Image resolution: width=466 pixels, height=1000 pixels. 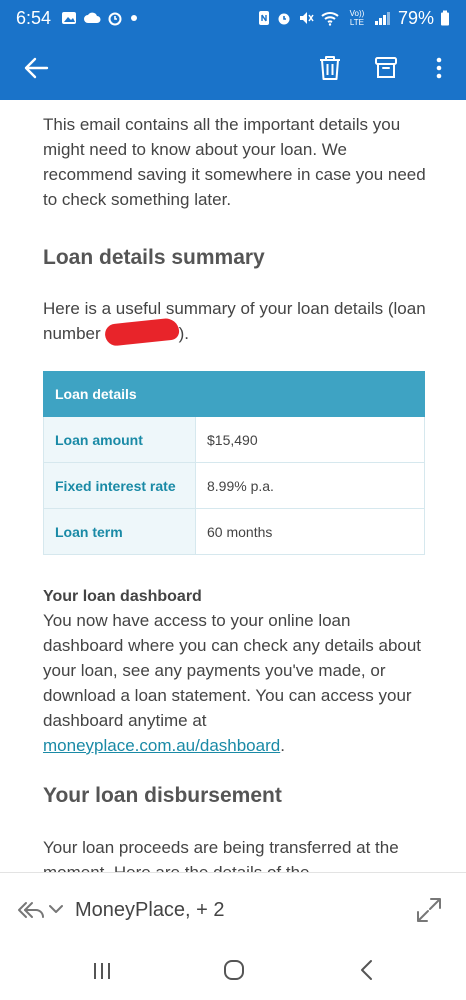 I want to click on email-toolbar, so click(x=233, y=68).